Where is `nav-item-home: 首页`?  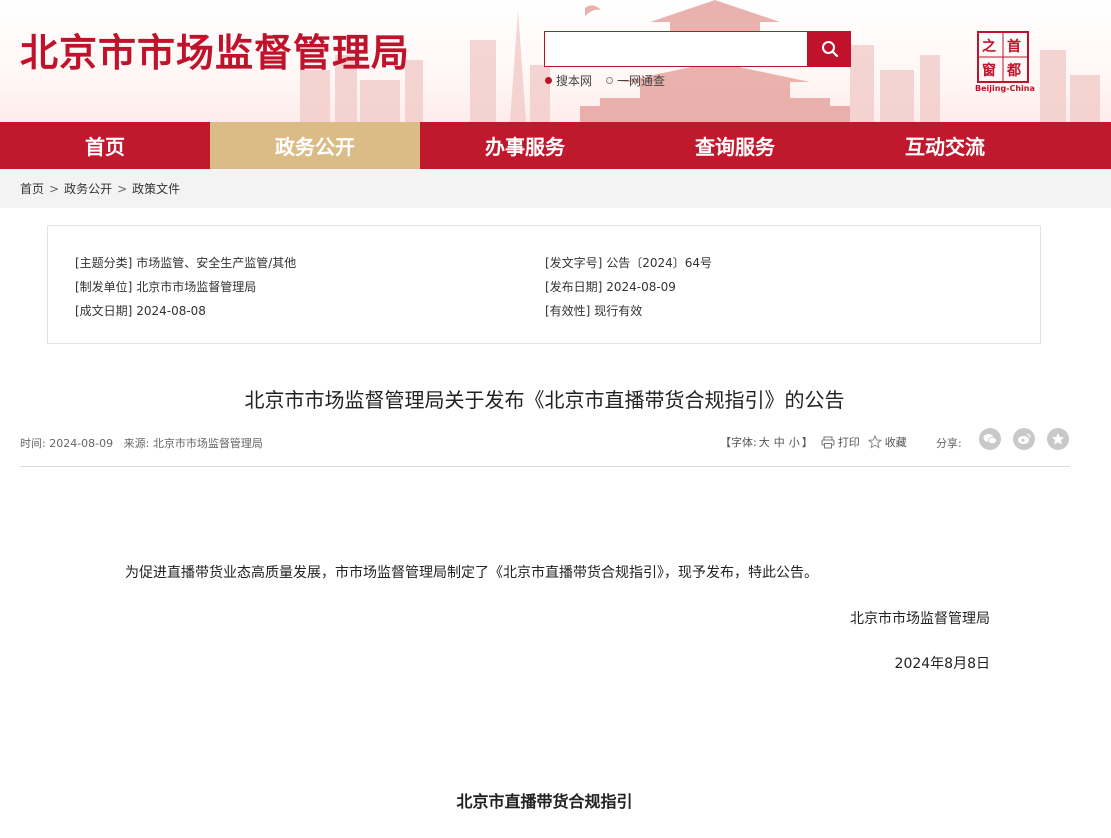
nav-item-home: 首页 is located at coordinates (105, 145).